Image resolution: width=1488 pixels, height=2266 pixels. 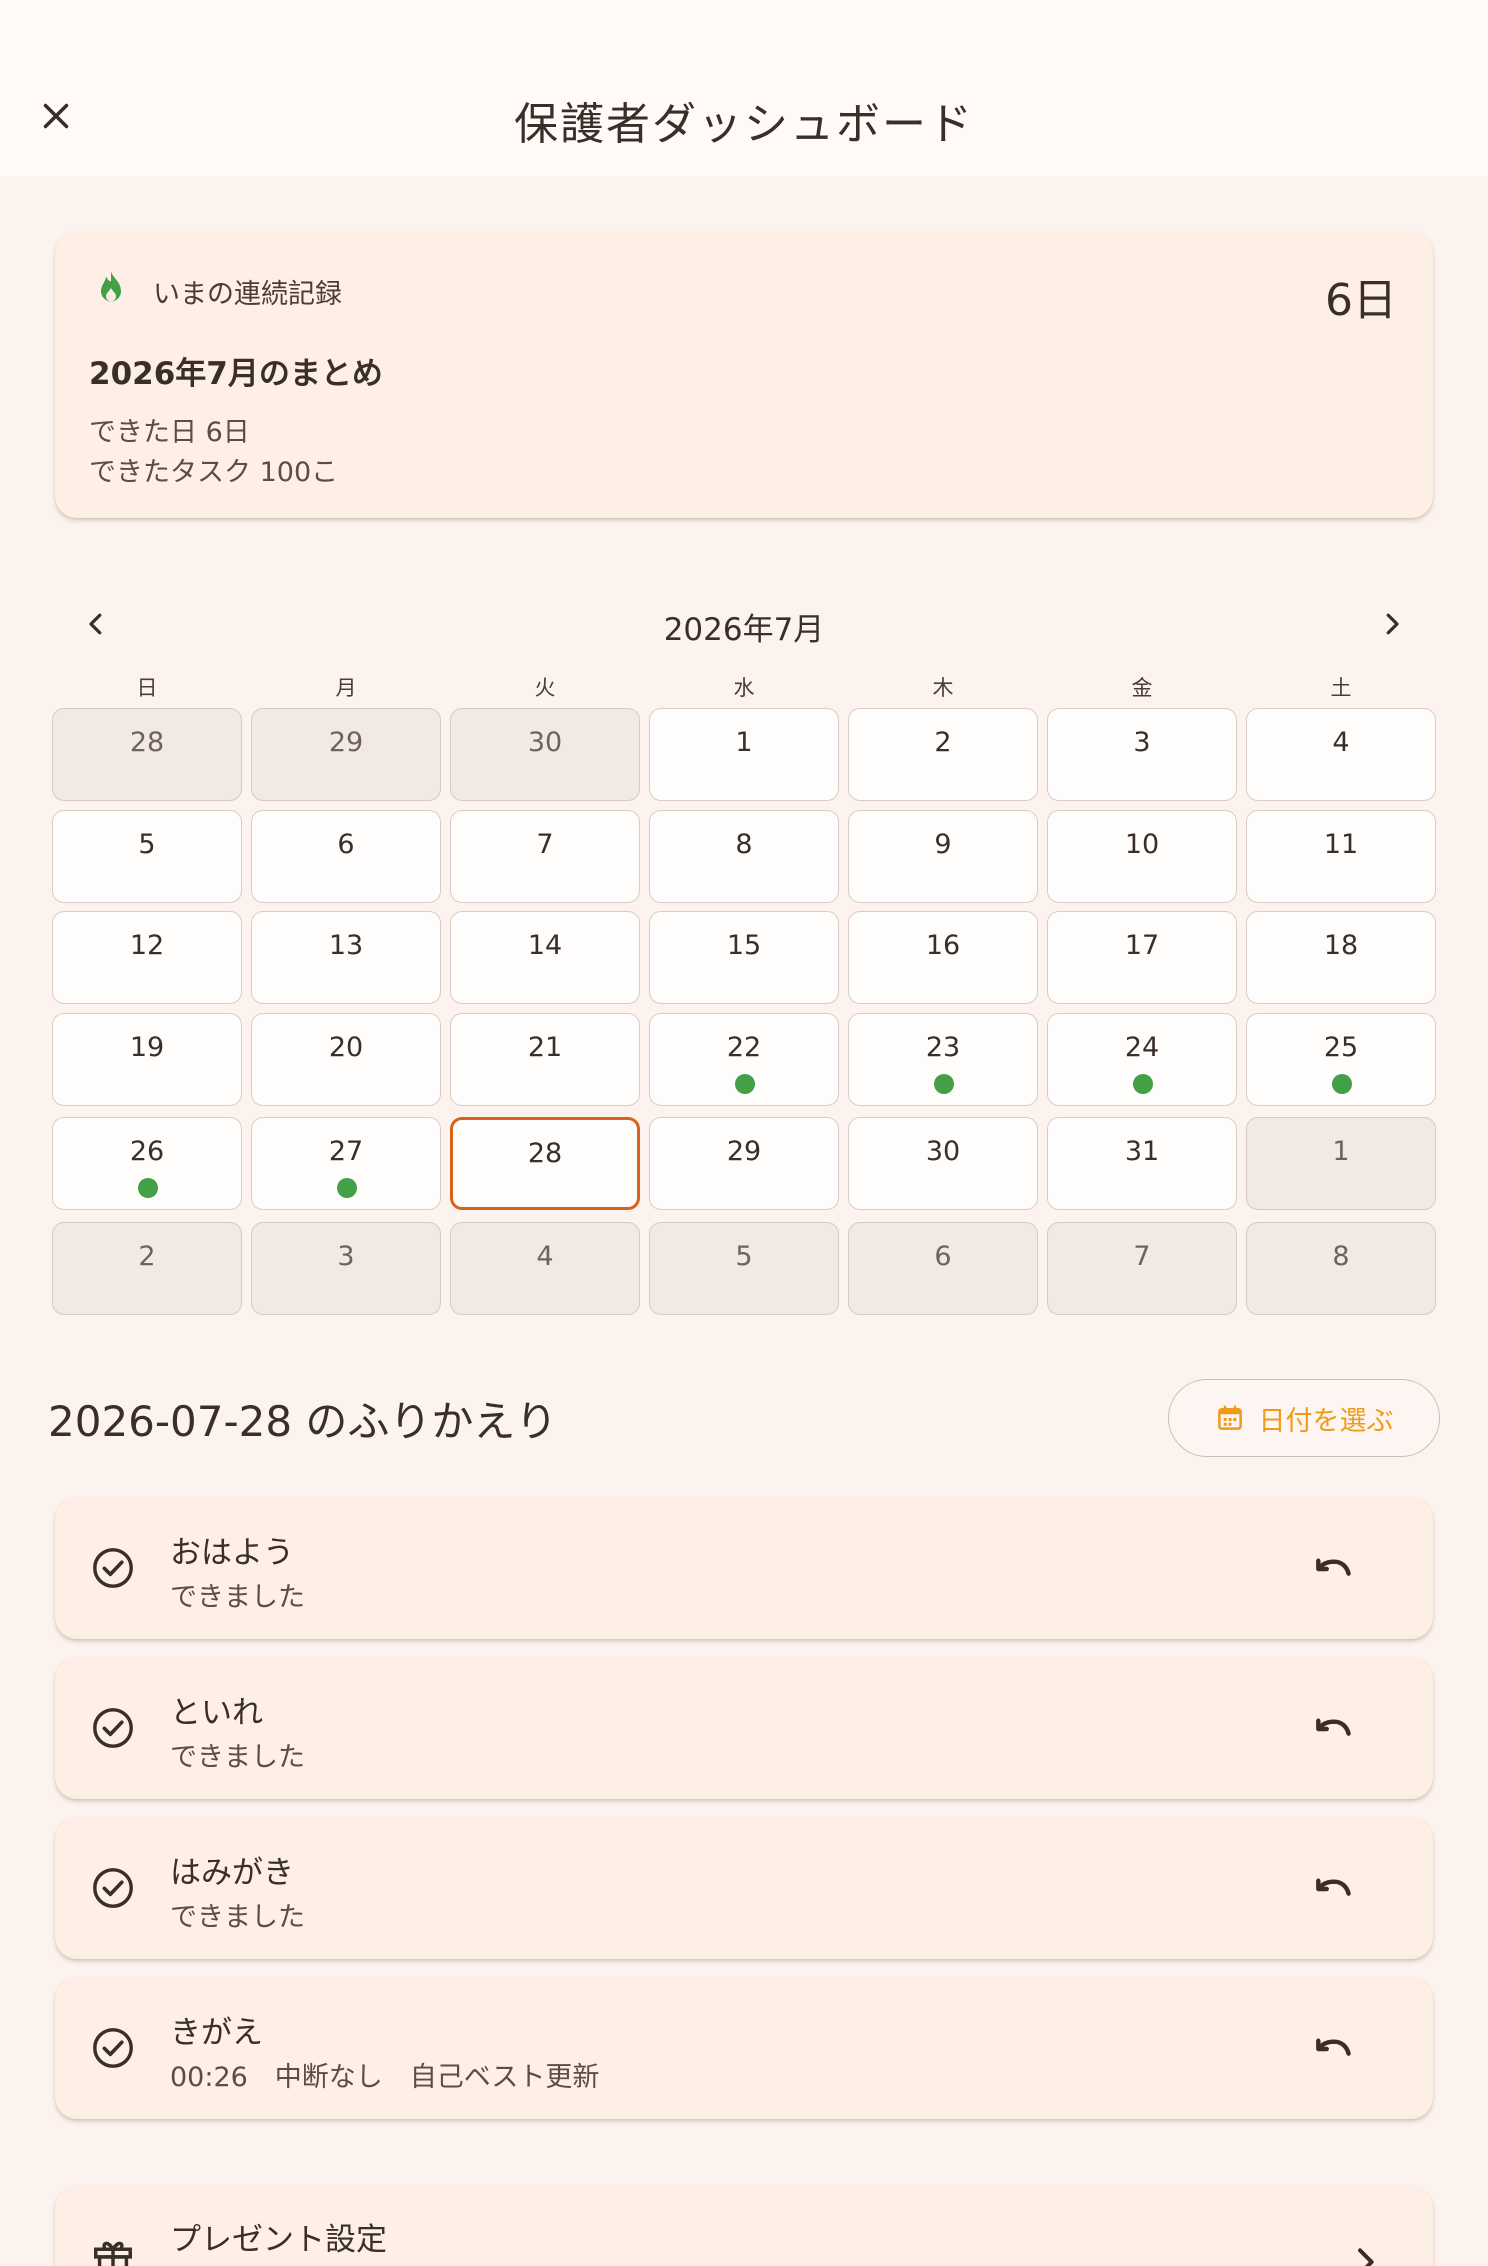 I want to click on calendar-day-number: 31, so click(x=1142, y=1151).